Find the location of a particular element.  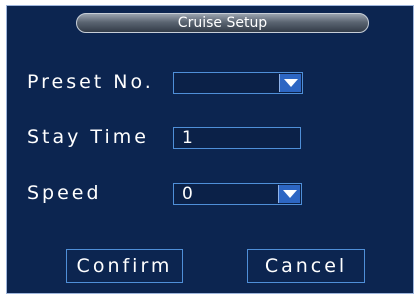

preset-no-label: Preset No. is located at coordinates (90, 82).